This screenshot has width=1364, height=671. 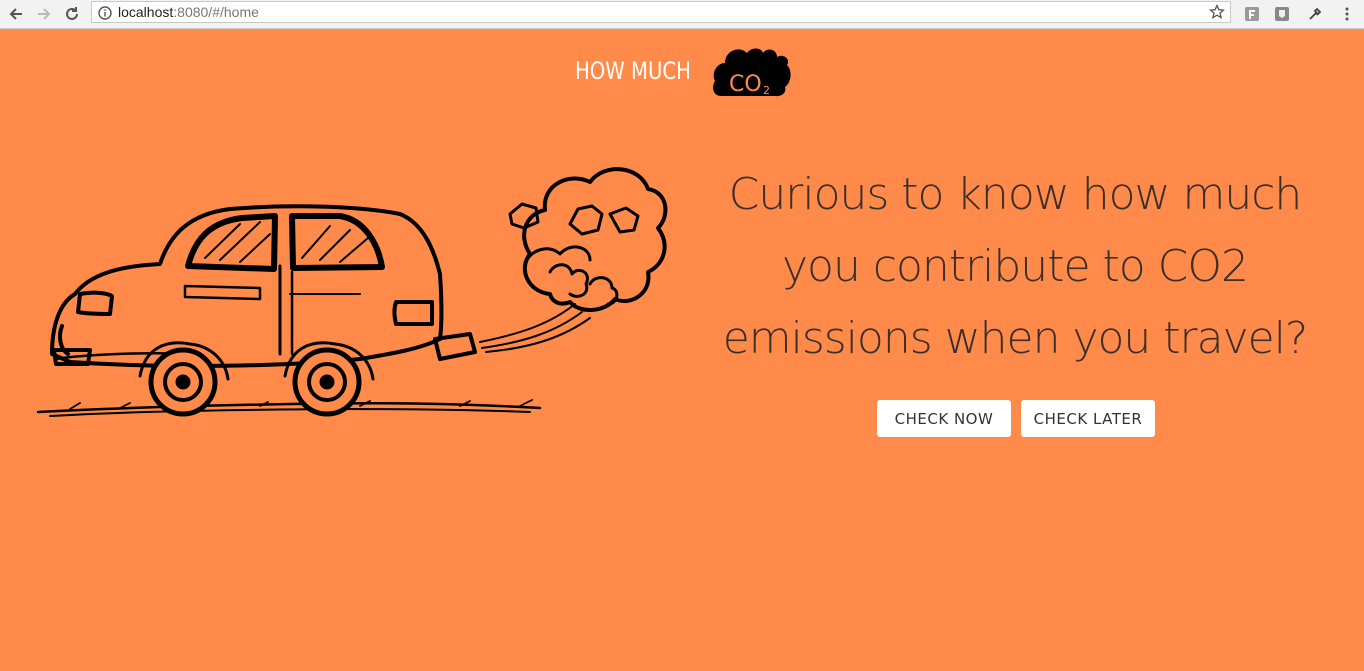 I want to click on check-now-button: CHECK NOW, so click(x=944, y=418).